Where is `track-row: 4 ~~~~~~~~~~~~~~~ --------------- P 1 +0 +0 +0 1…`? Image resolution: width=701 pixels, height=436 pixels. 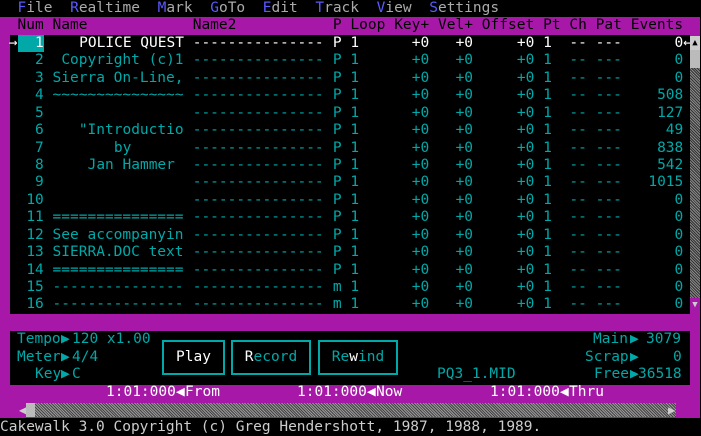 track-row: 4 ~~~~~~~~~~~~~~~ --------------- P 1 +0 +0 +0 1… is located at coordinates (350, 95).